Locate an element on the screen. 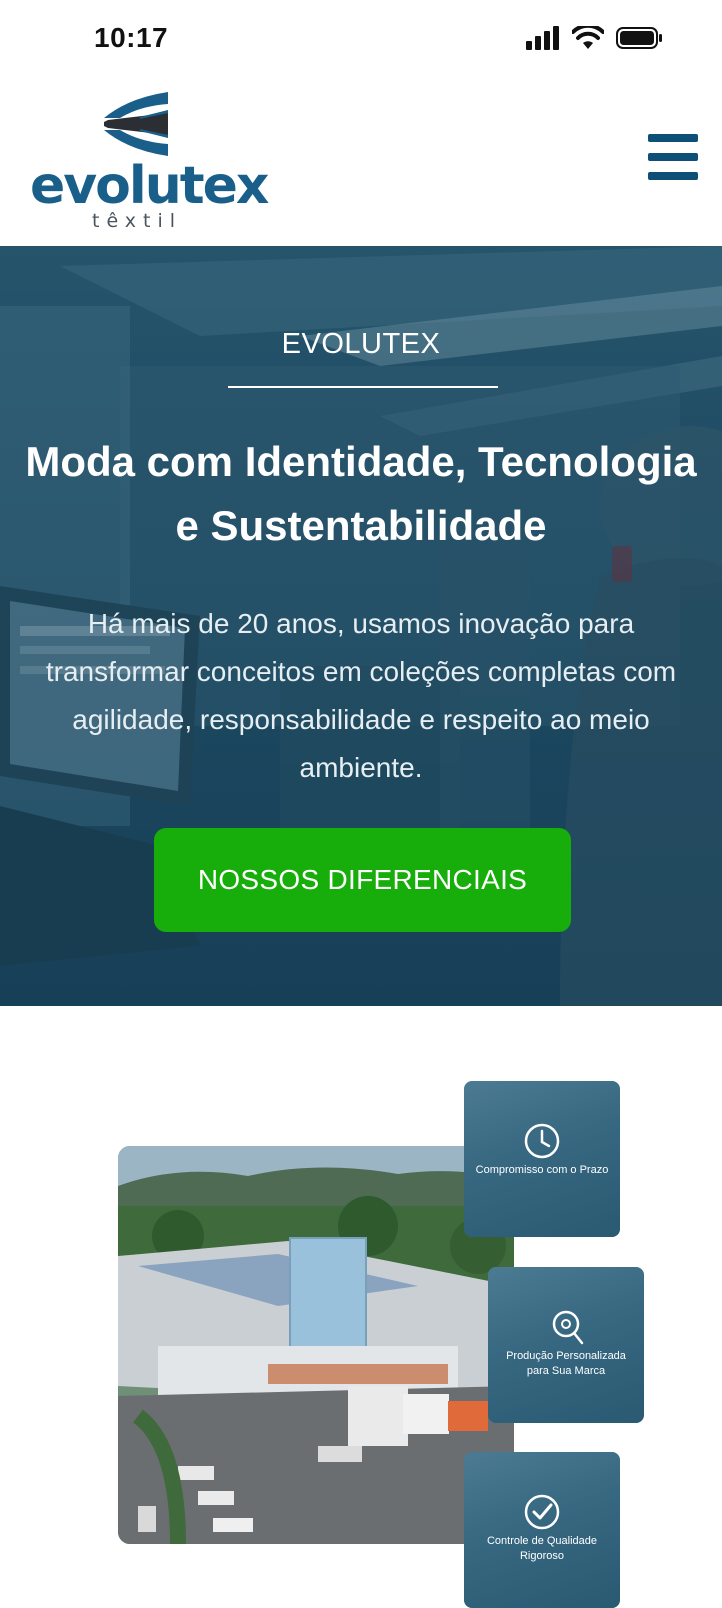 This screenshot has width=722, height=1608. feature-card-prazo: Compromisso com o Prazo is located at coordinates (542, 1159).